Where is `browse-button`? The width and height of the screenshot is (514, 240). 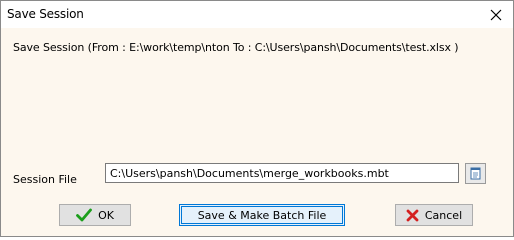 browse-button is located at coordinates (475, 173).